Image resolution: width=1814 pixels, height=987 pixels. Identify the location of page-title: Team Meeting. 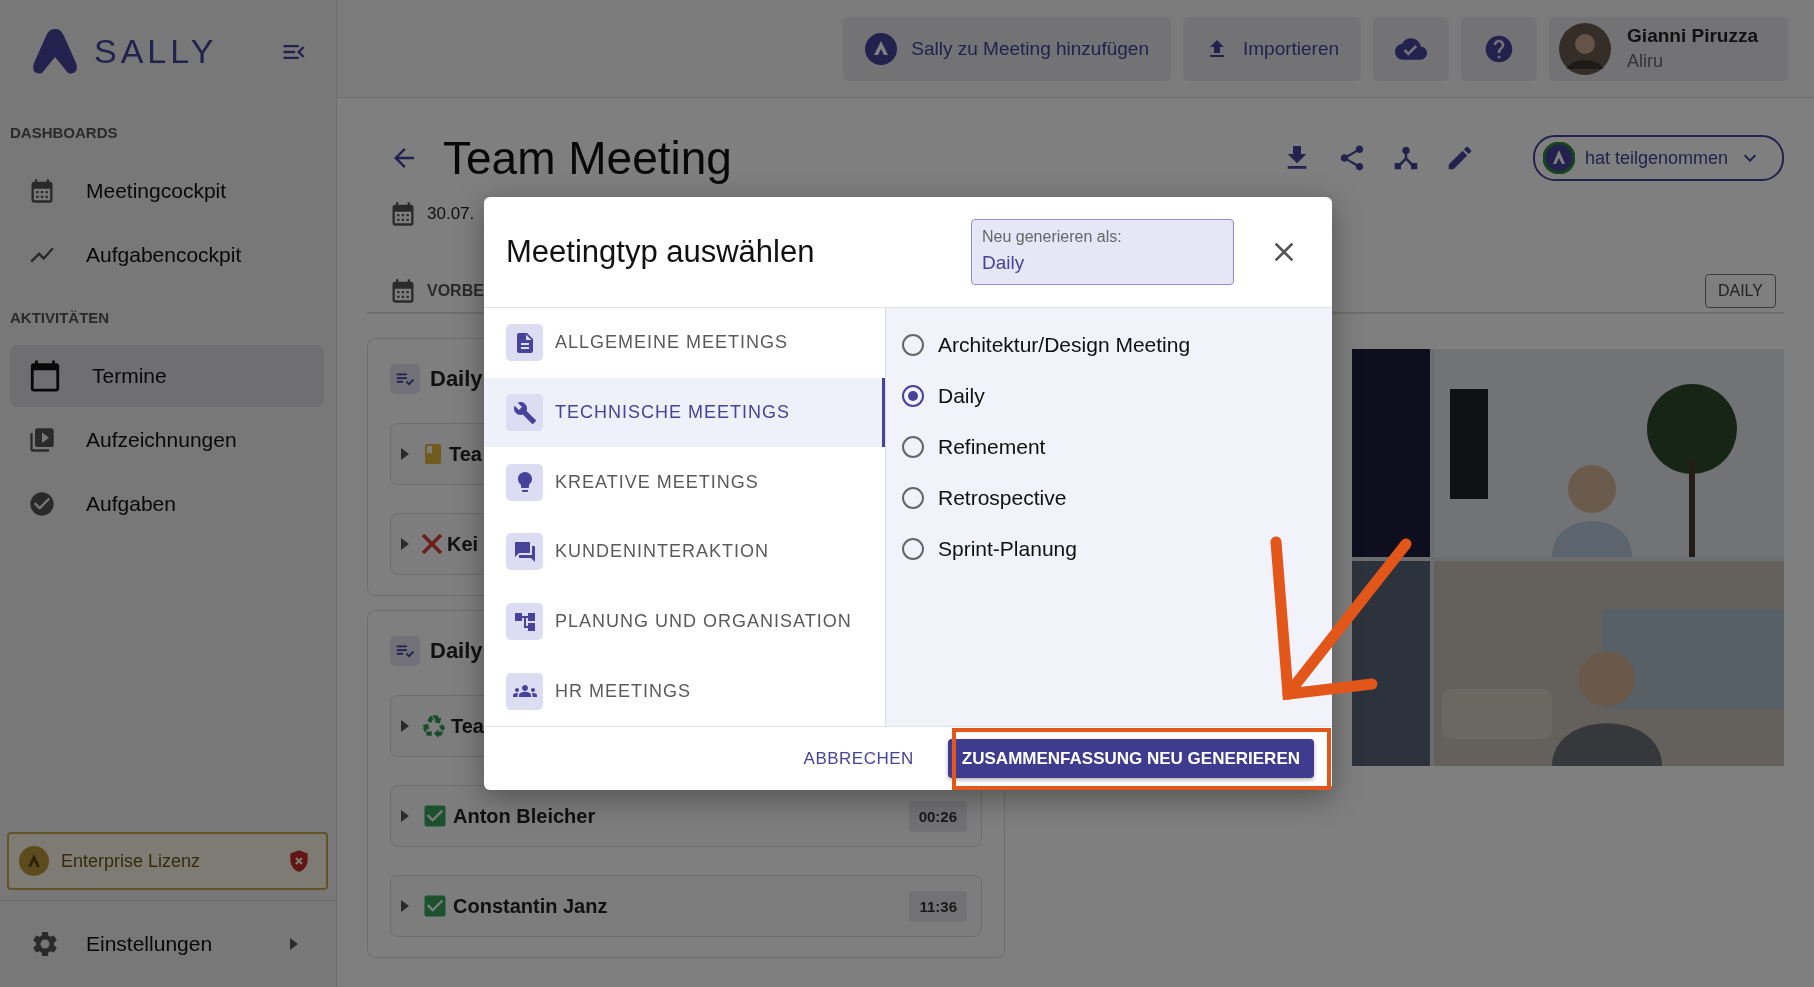
(588, 158).